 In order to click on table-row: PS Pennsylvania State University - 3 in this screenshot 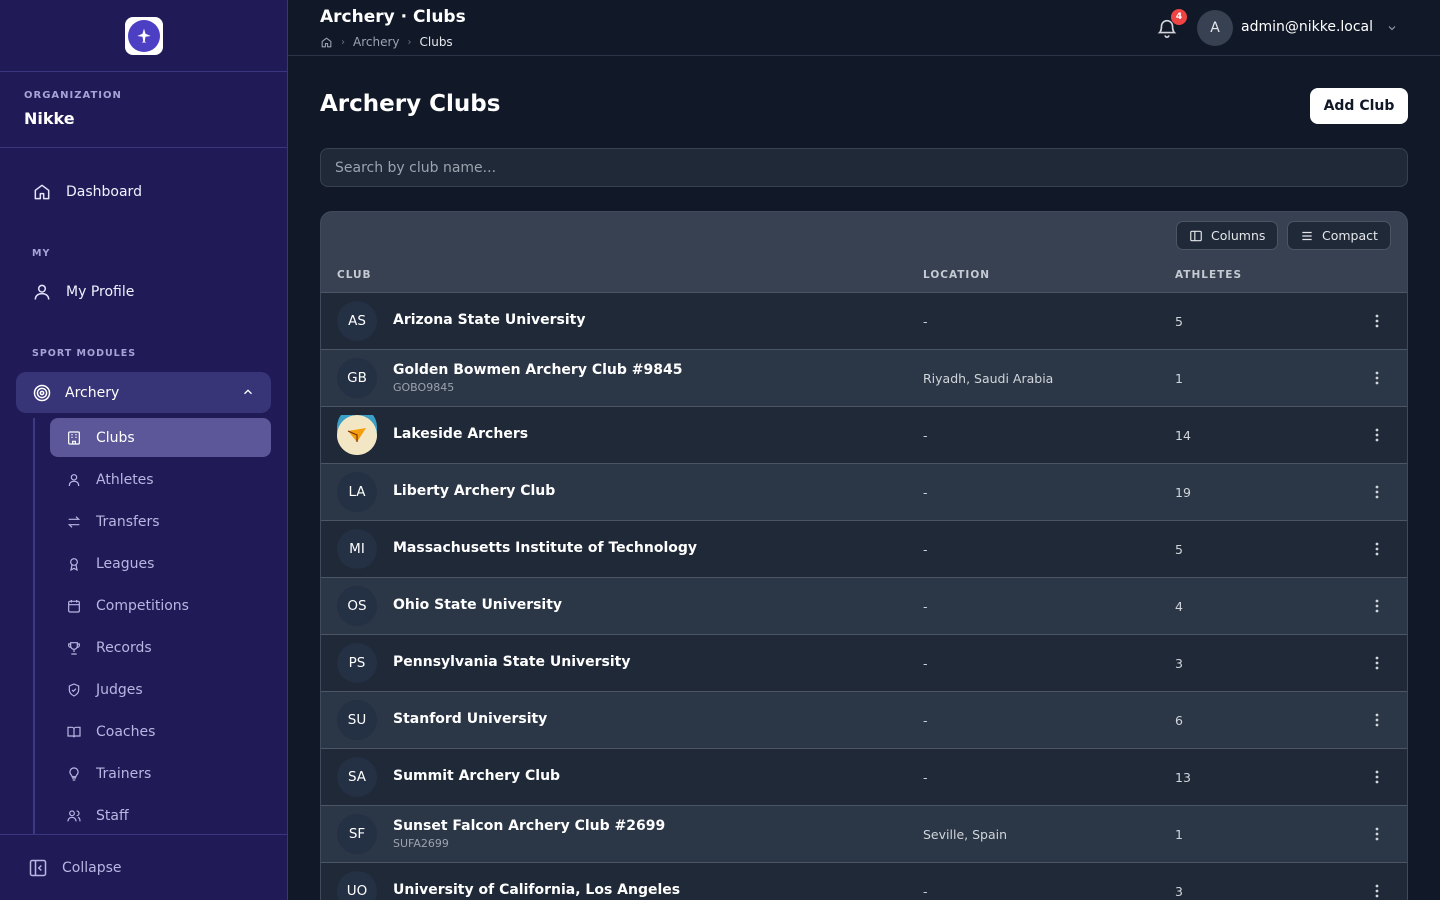, I will do `click(864, 662)`.